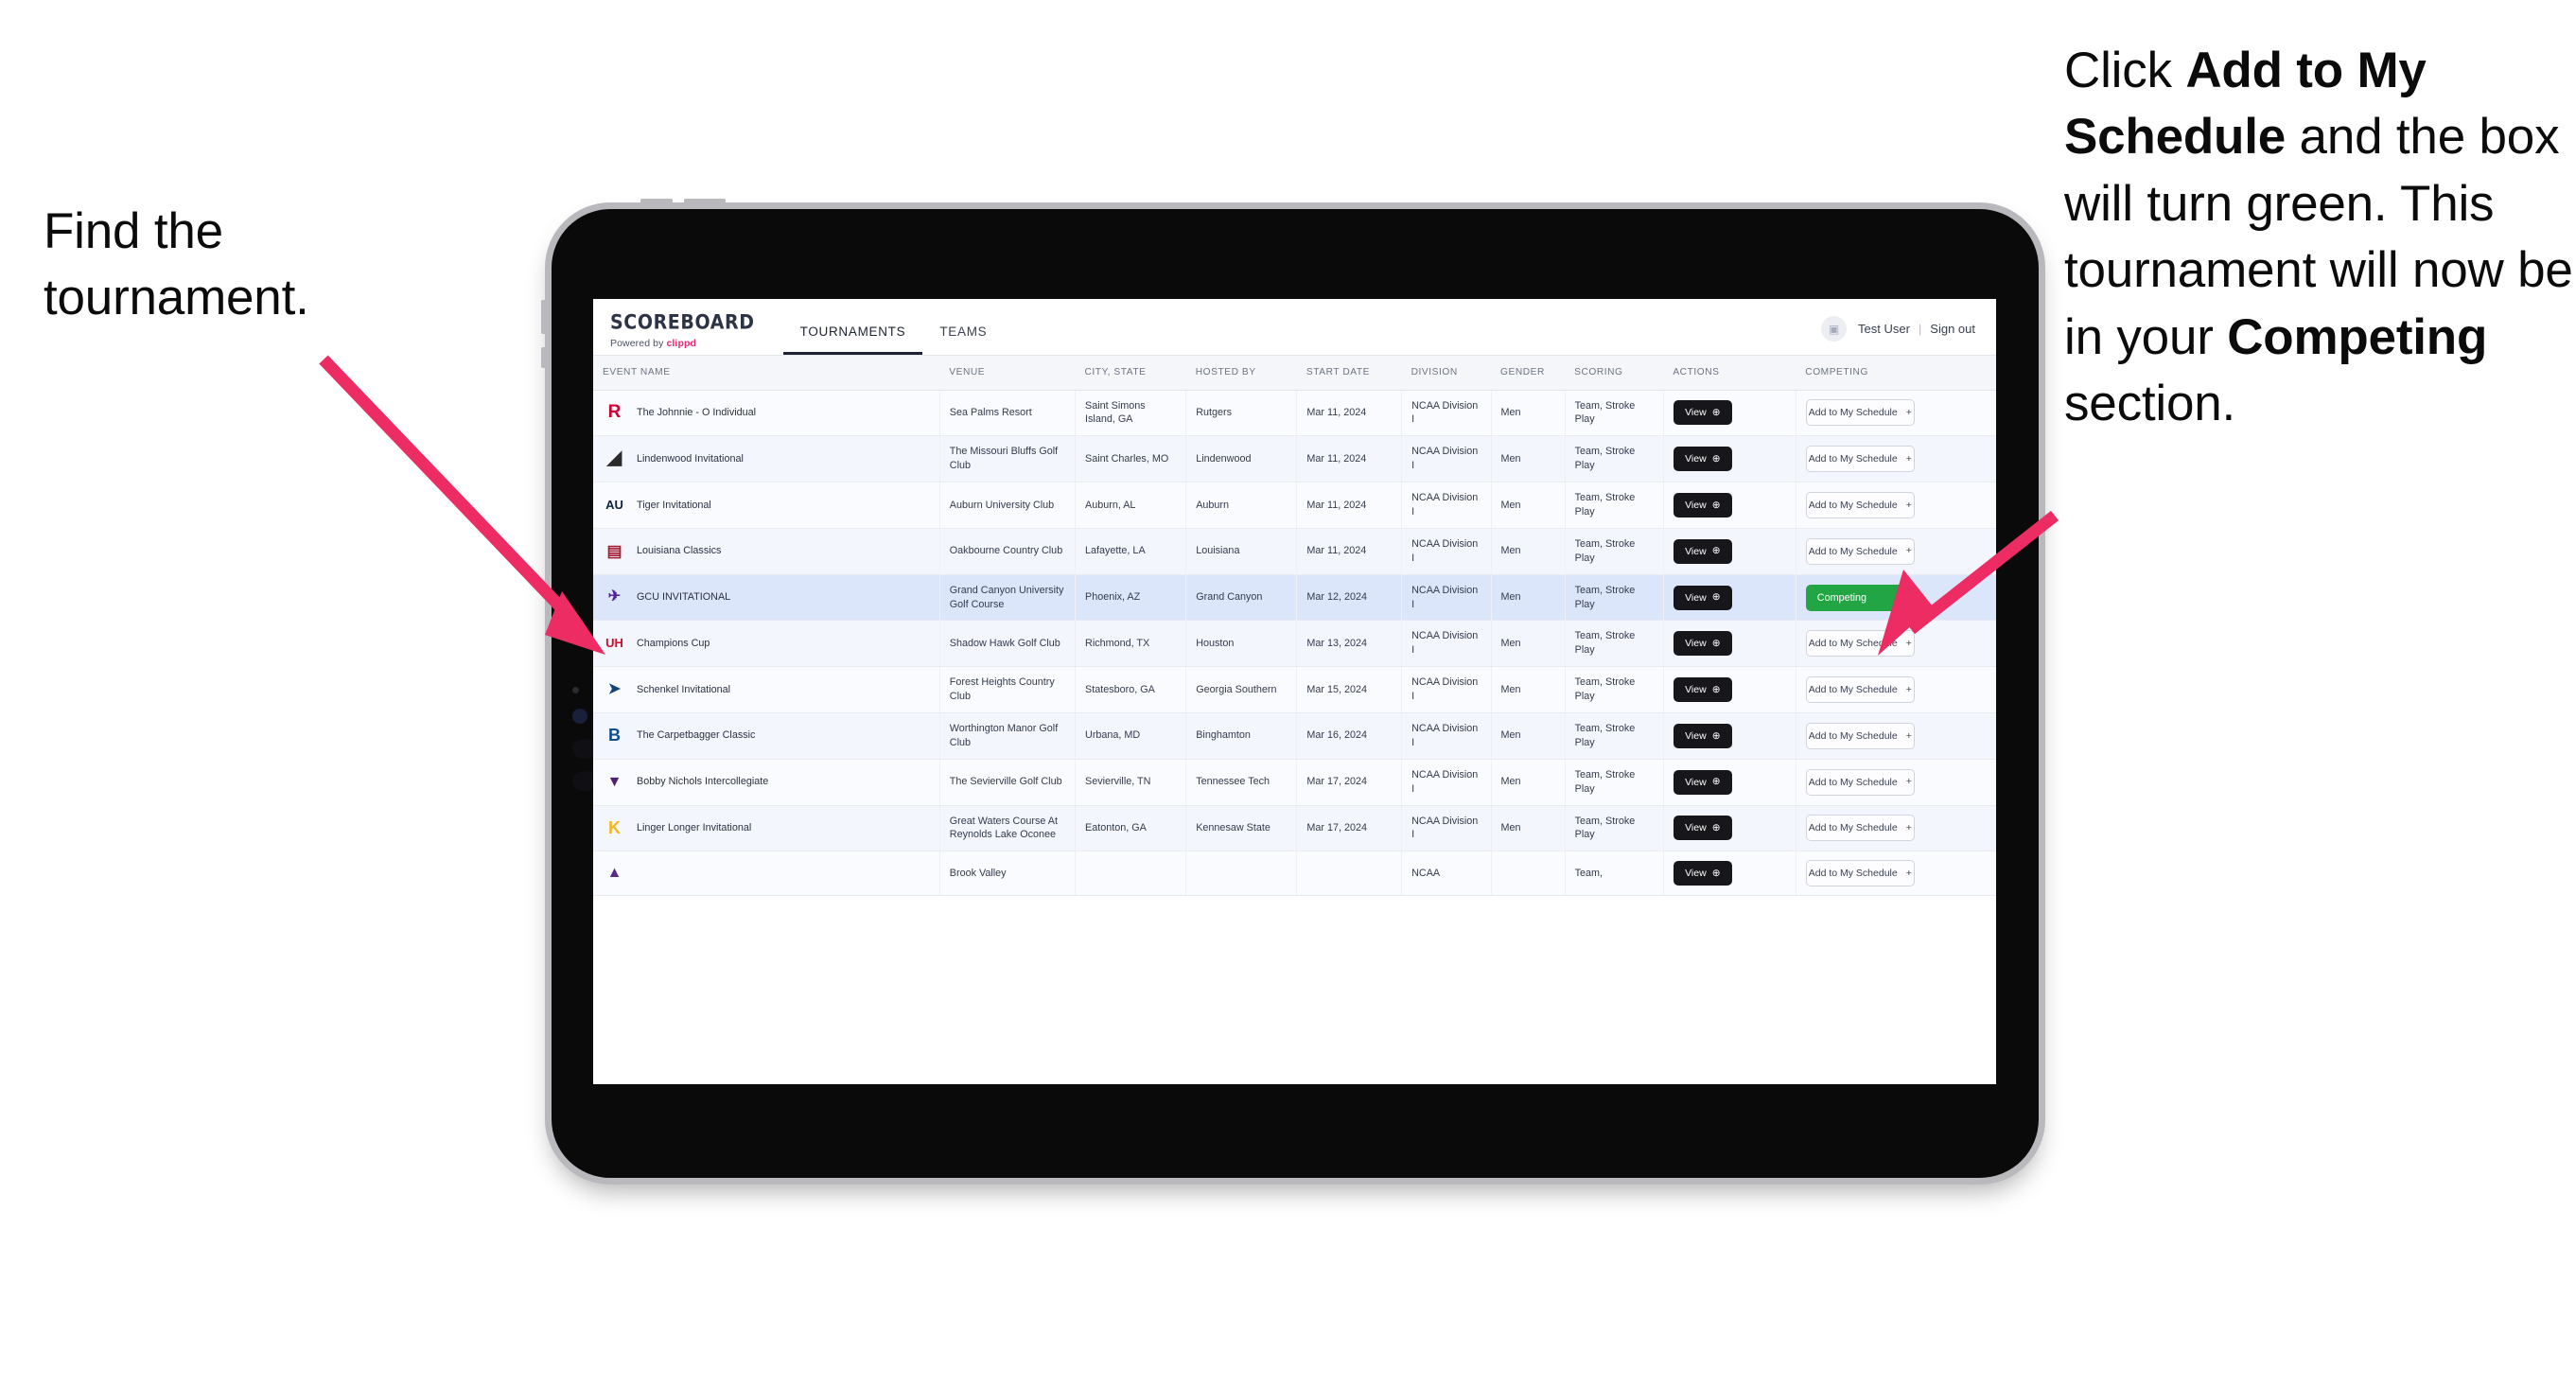 The height and width of the screenshot is (1386, 2576). I want to click on tab-tournaments: TOURNAMENTS, so click(853, 340).